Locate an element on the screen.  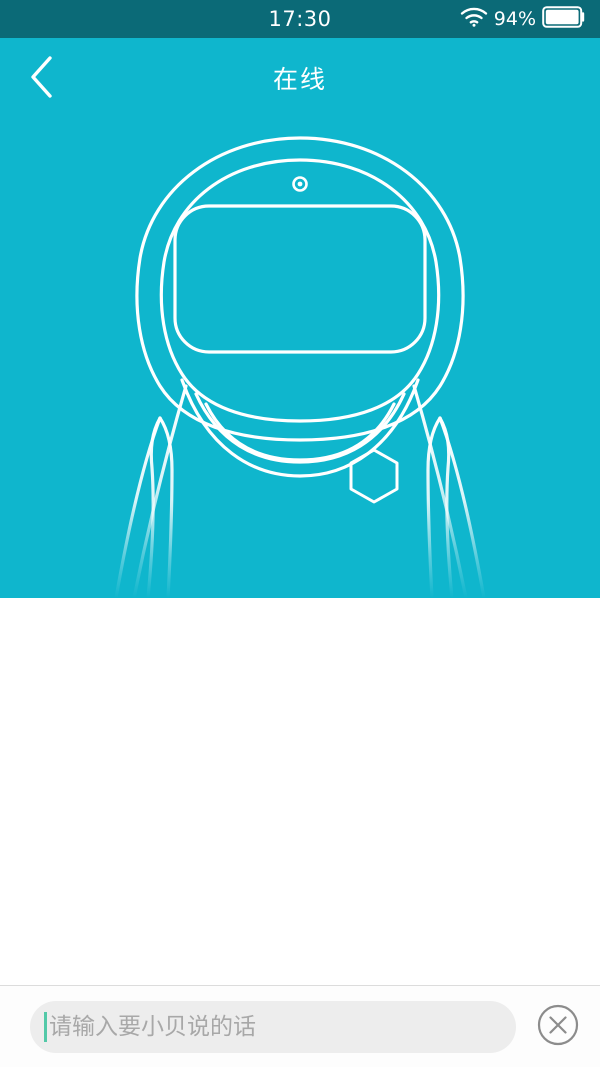
message-input is located at coordinates (275, 1026).